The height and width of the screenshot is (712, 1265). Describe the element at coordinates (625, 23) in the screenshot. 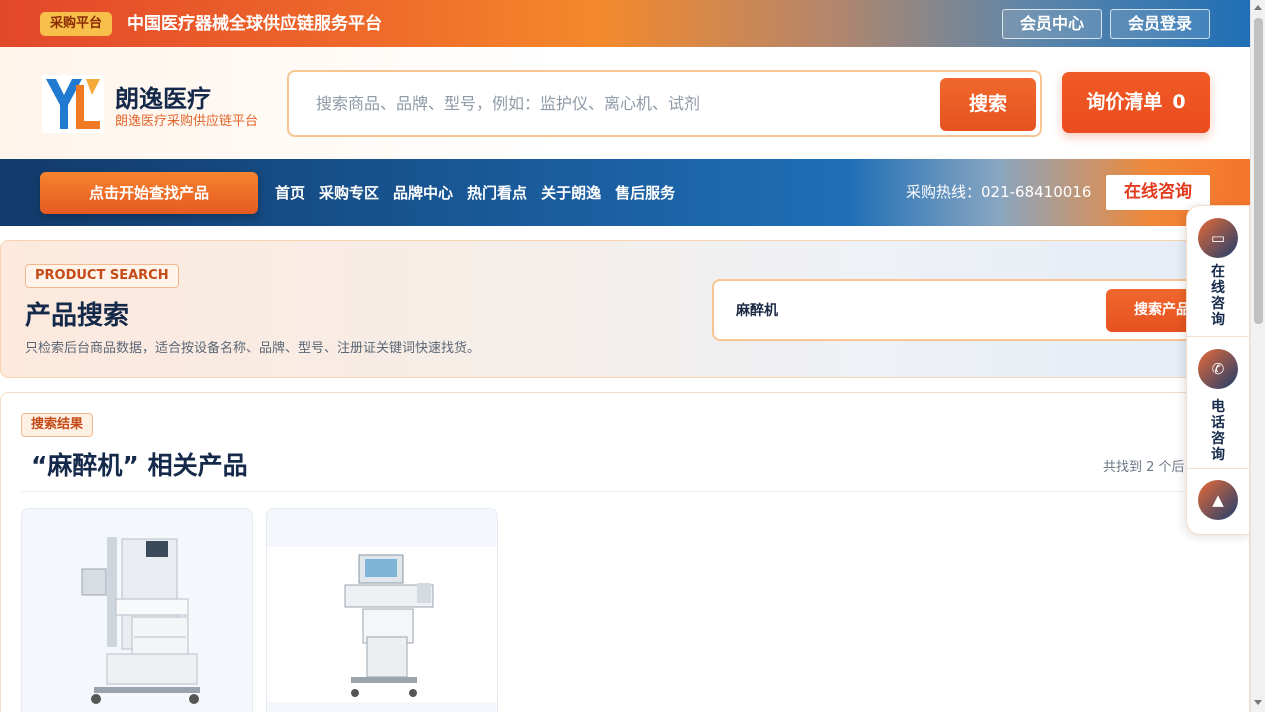

I see `top-strip: 采购平台 中国医疗器械全球供应链服务平台 会员中心 会员登录` at that location.